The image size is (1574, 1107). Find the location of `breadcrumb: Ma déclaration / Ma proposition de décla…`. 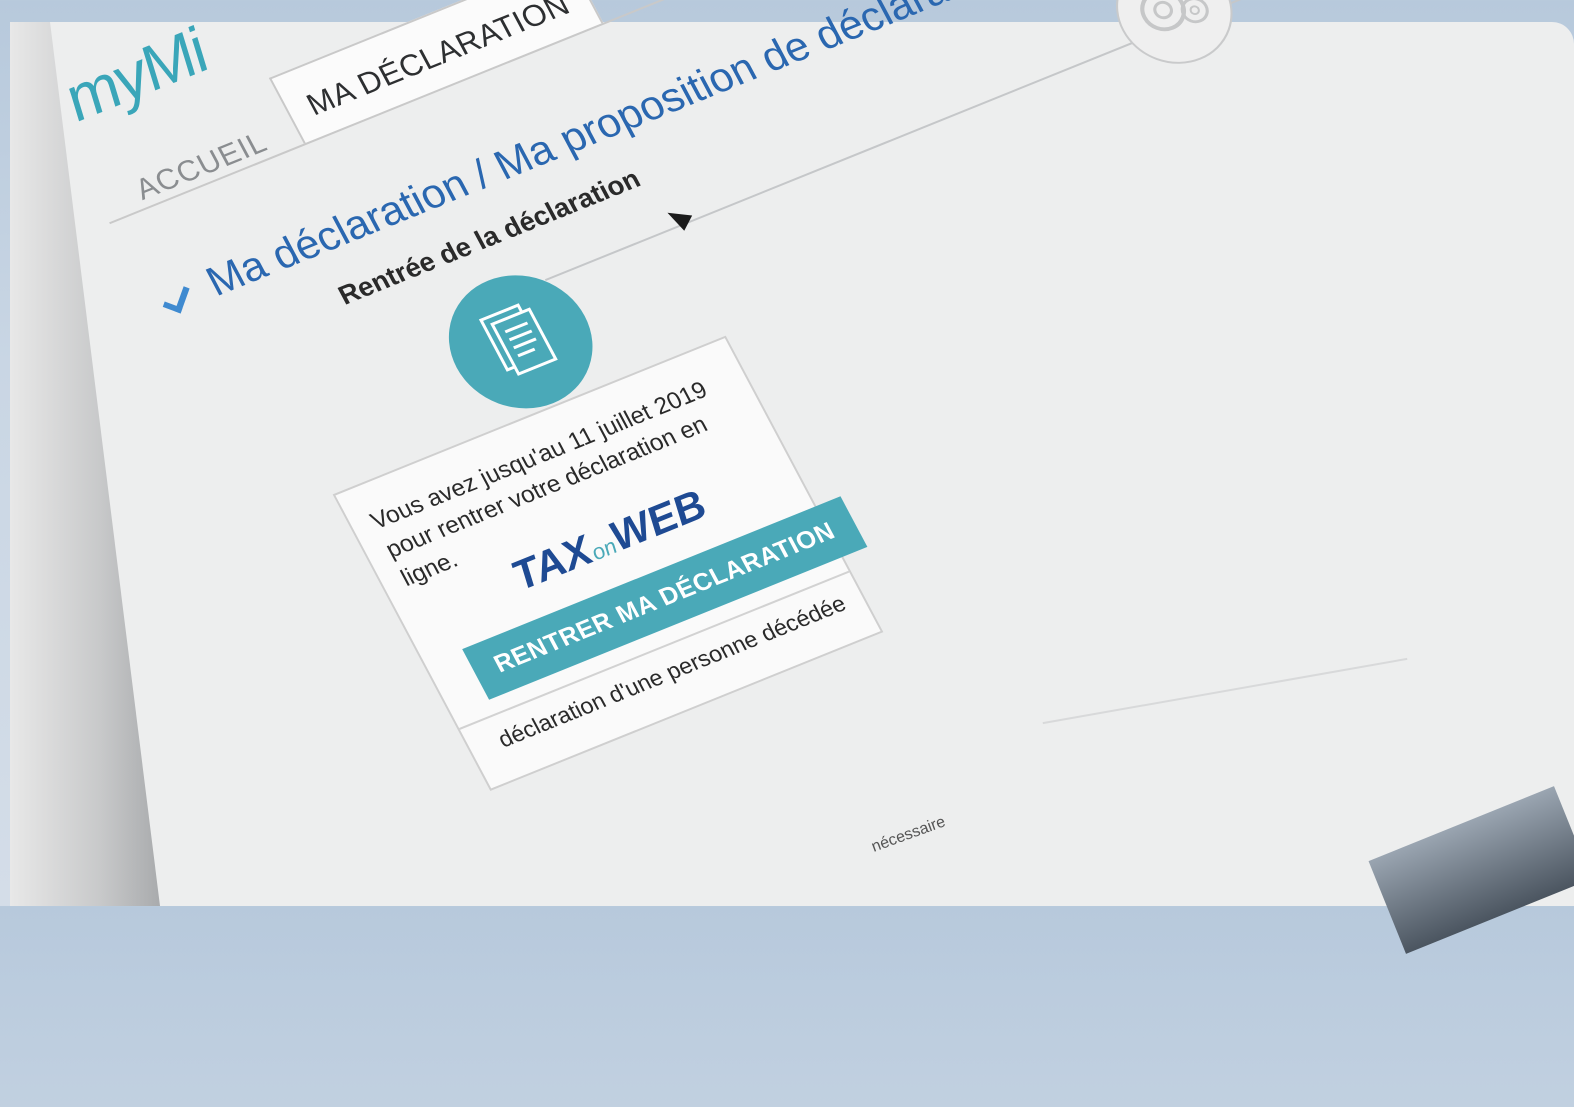

breadcrumb: Ma déclaration / Ma proposition de décla… is located at coordinates (608, 153).